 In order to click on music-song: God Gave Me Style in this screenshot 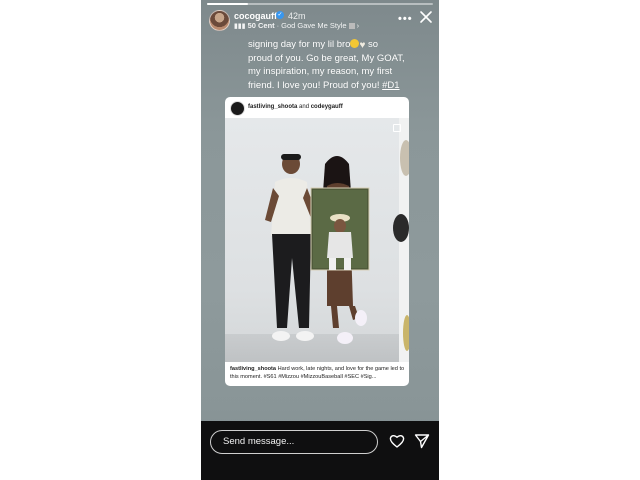, I will do `click(314, 25)`.